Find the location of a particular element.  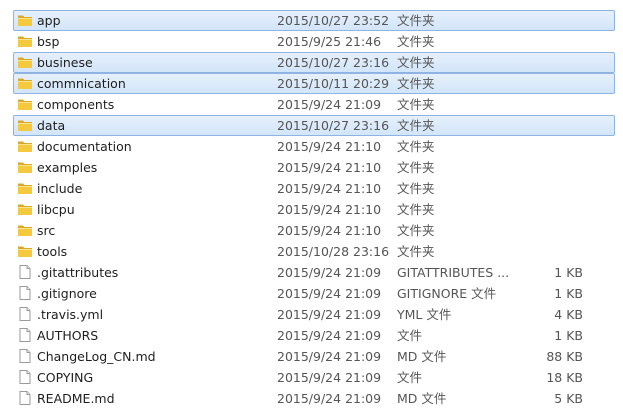

file-row: COPYING 2015/9/24 21:09 文件 18 KB is located at coordinates (314, 377).